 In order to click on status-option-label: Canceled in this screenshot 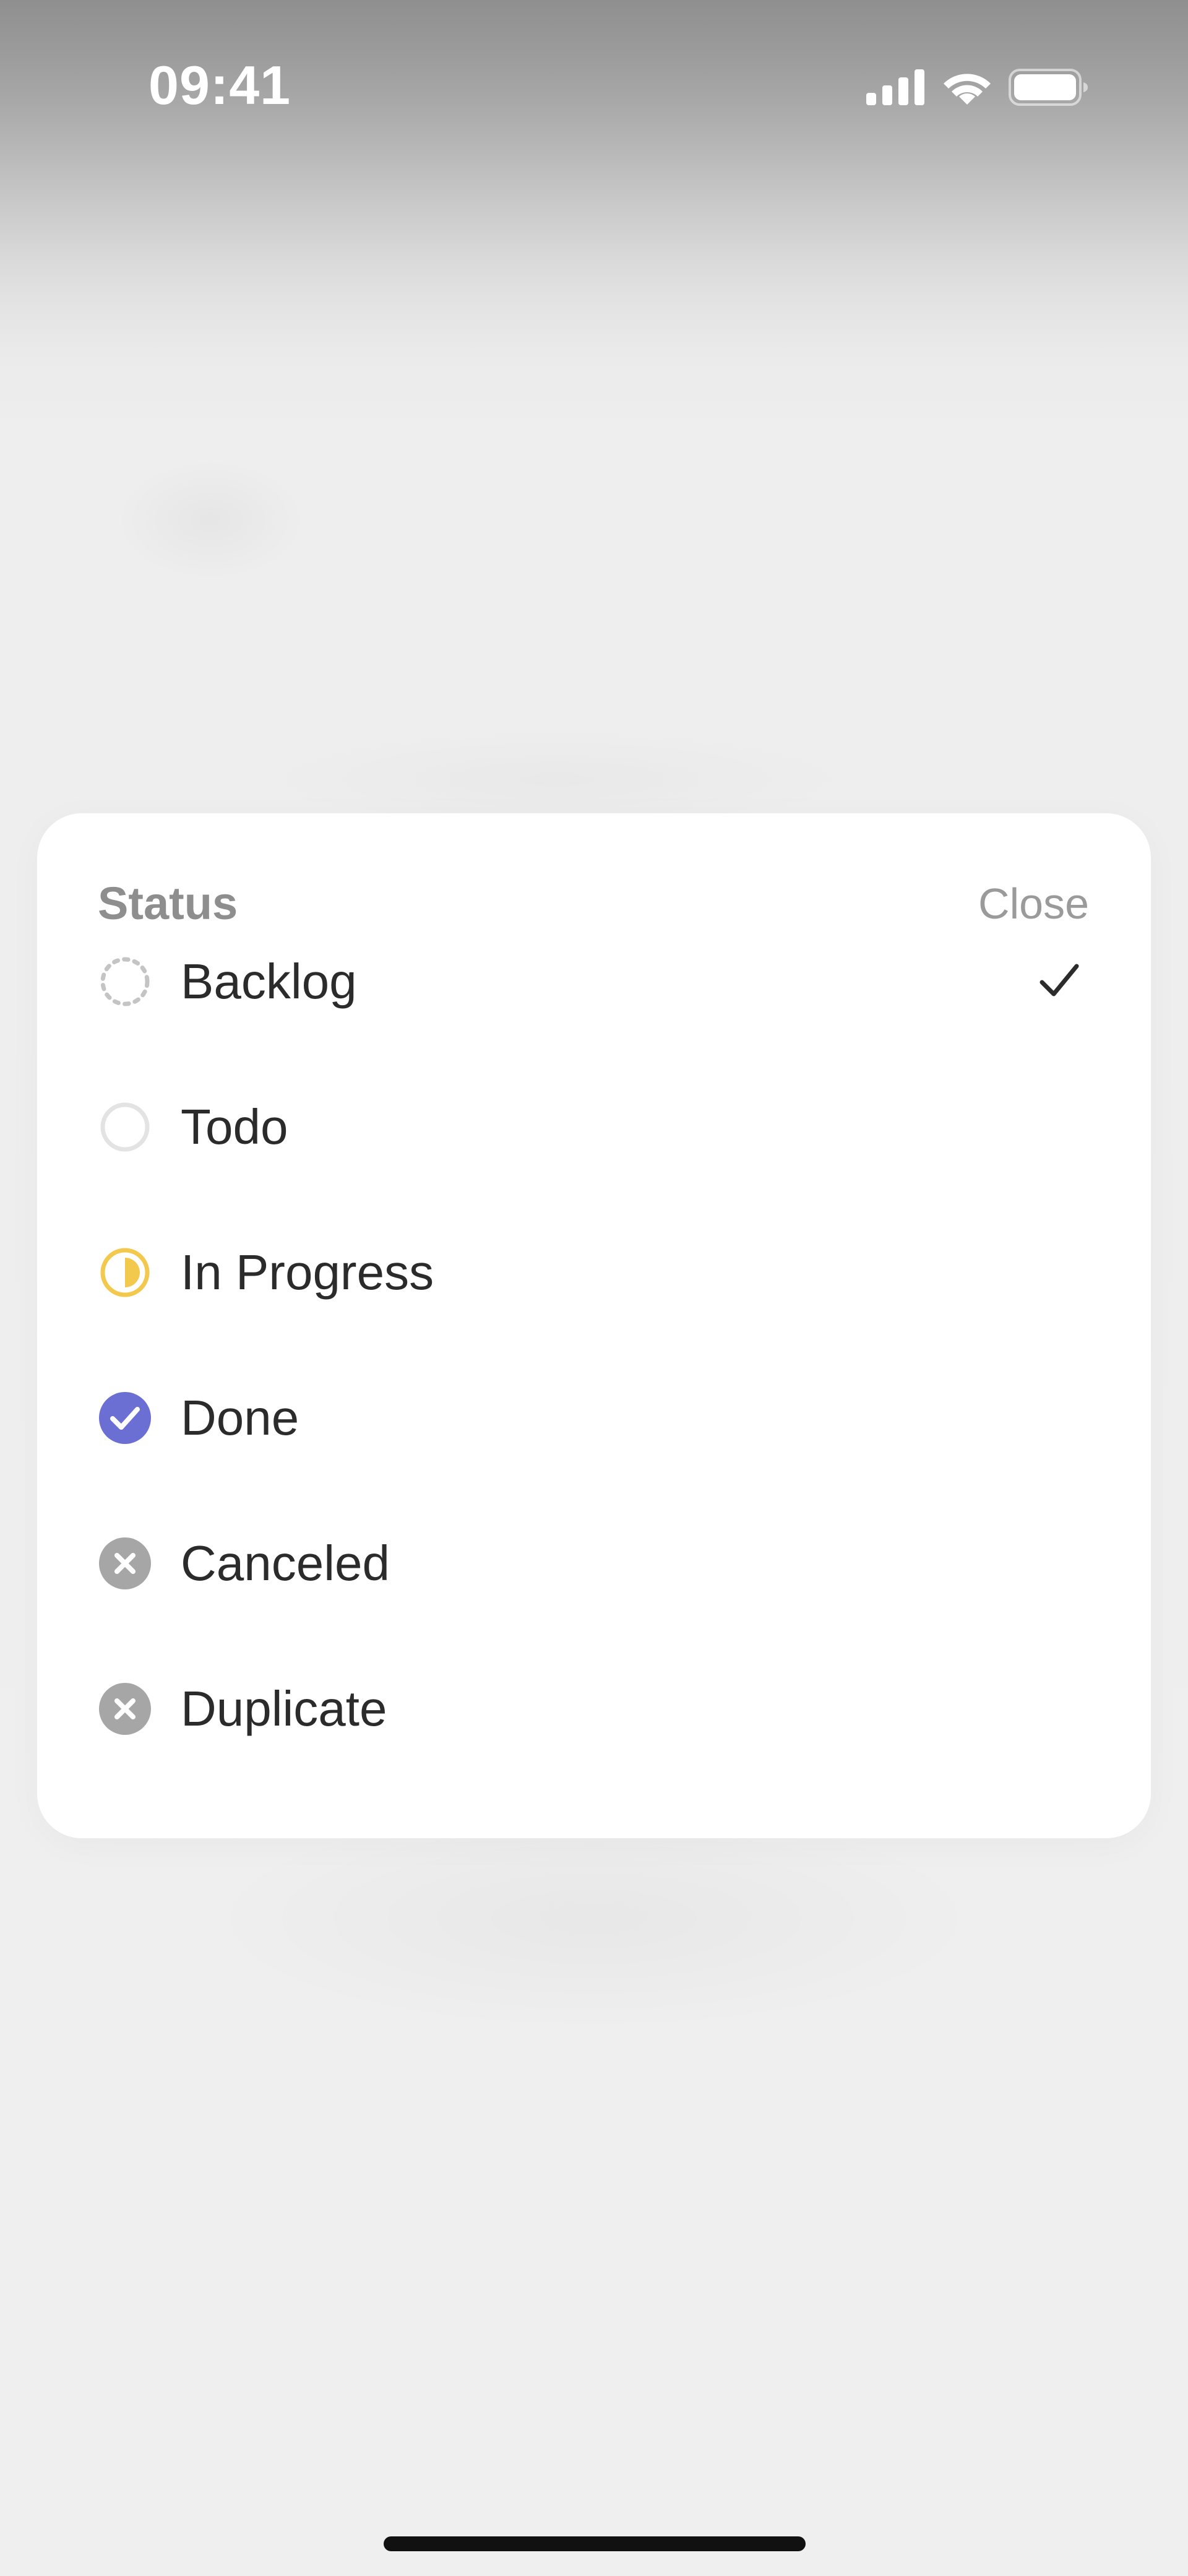, I will do `click(285, 1563)`.